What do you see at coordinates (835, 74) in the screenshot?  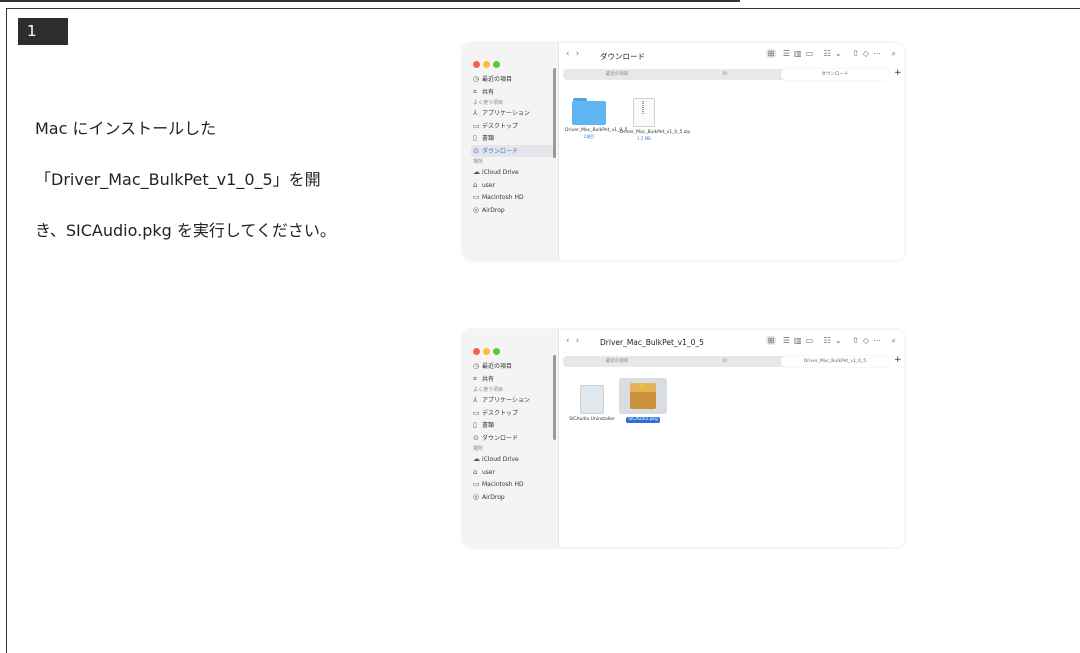 I see `tab-downloads: ダウンロード` at bounding box center [835, 74].